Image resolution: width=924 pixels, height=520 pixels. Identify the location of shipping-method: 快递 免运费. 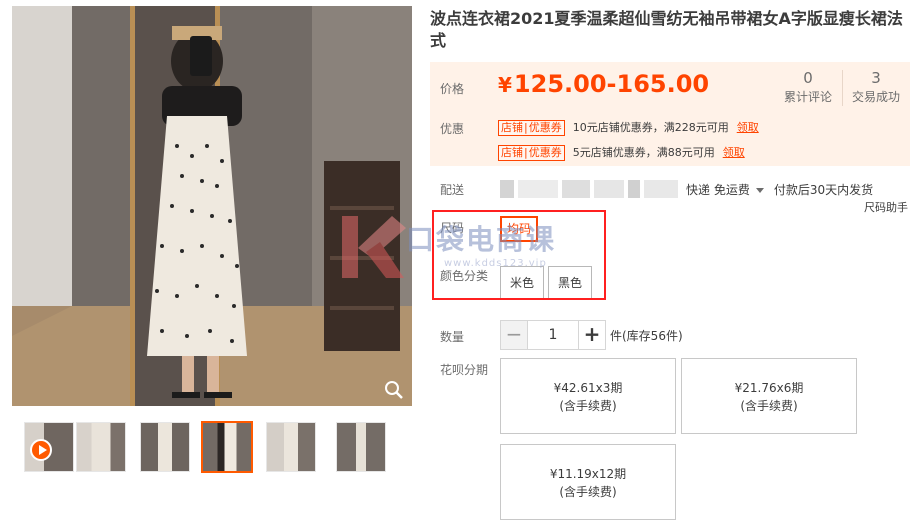
(718, 190).